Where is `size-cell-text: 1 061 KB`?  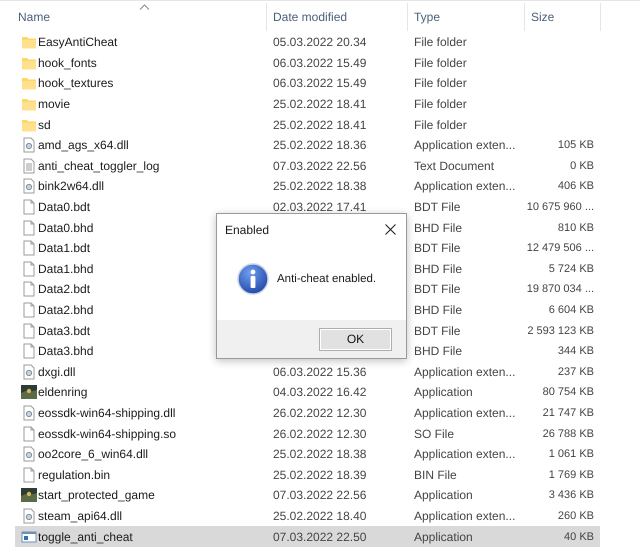
size-cell-text: 1 061 KB is located at coordinates (571, 454).